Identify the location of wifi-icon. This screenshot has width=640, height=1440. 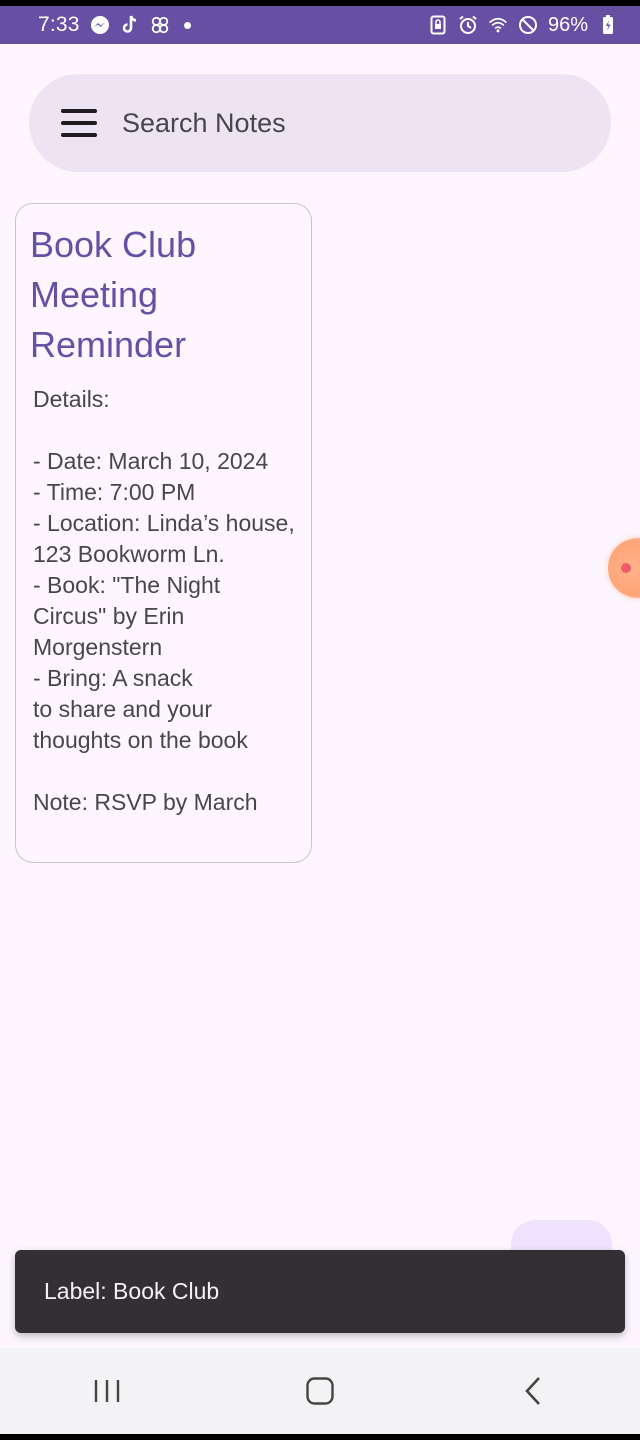
(498, 25).